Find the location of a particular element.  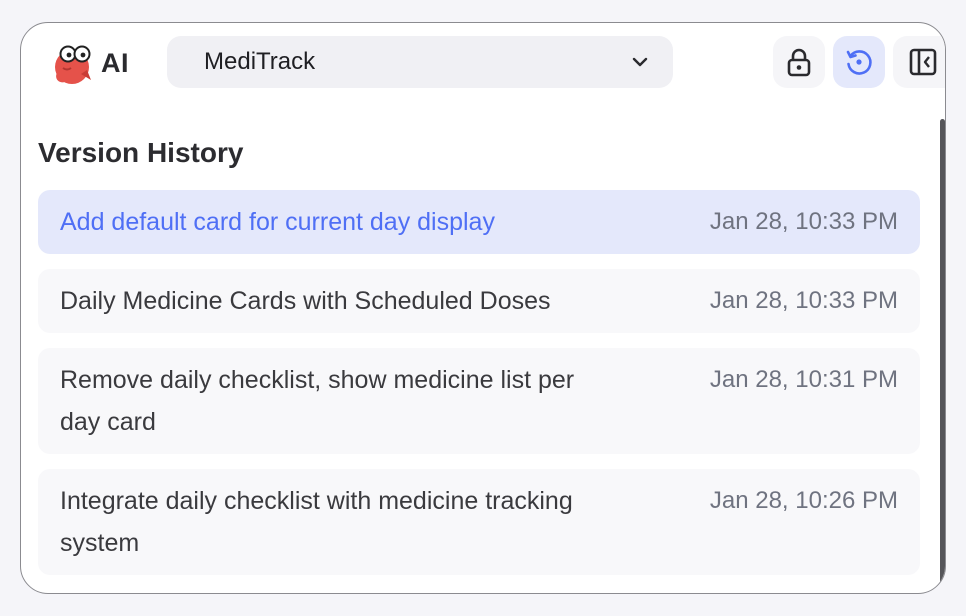

version-message: Add default card for current day display is located at coordinates (277, 222).